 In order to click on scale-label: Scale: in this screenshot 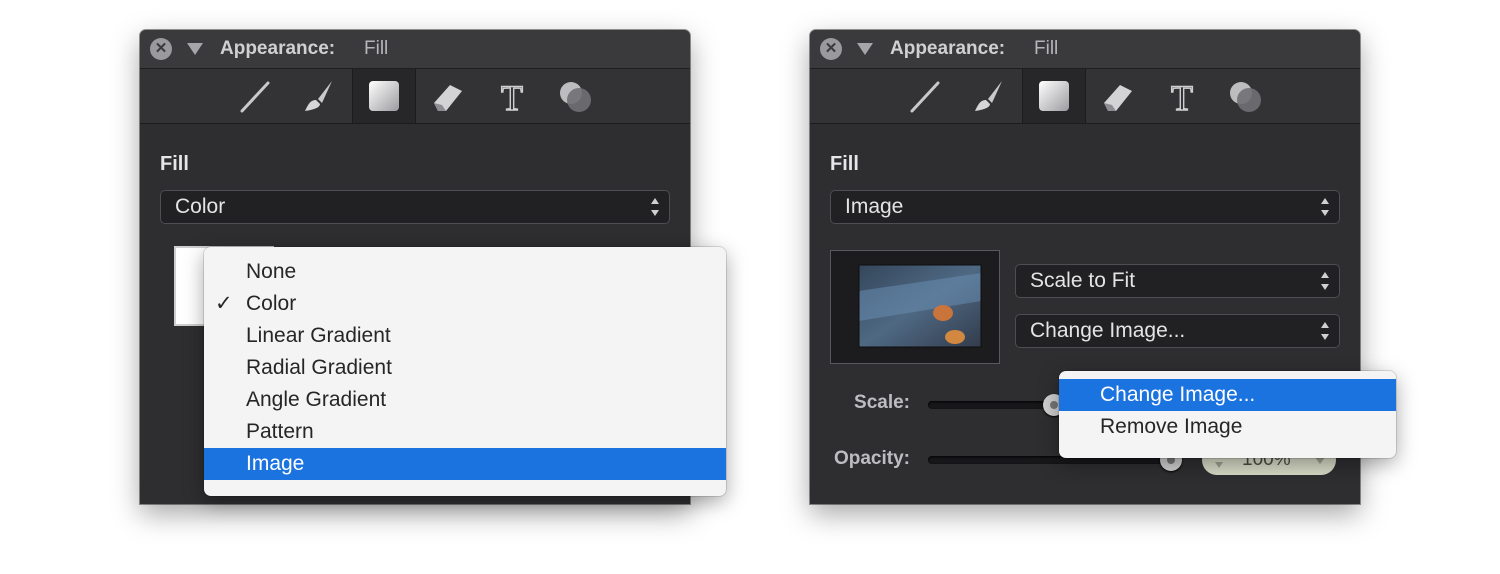, I will do `click(882, 402)`.